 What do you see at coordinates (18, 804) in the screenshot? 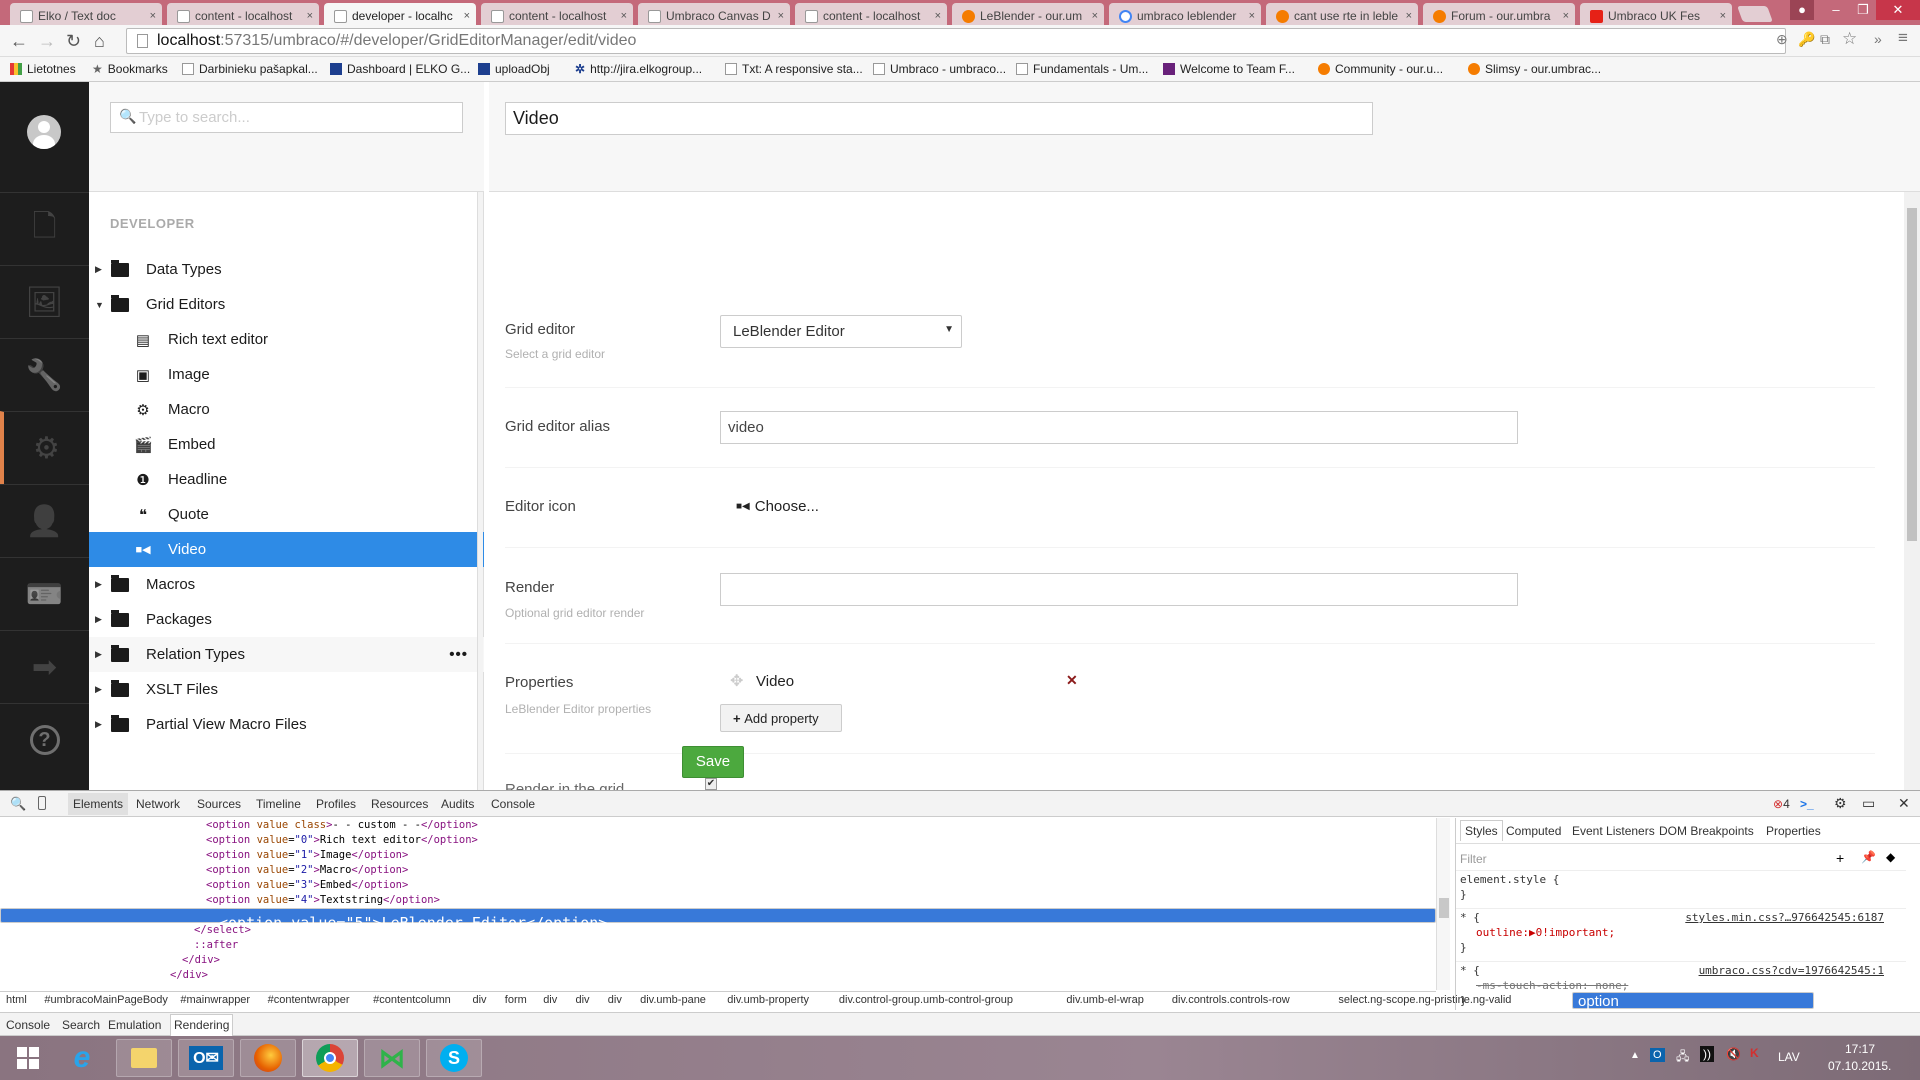
I see `inspect-element-icon: 🔍` at bounding box center [18, 804].